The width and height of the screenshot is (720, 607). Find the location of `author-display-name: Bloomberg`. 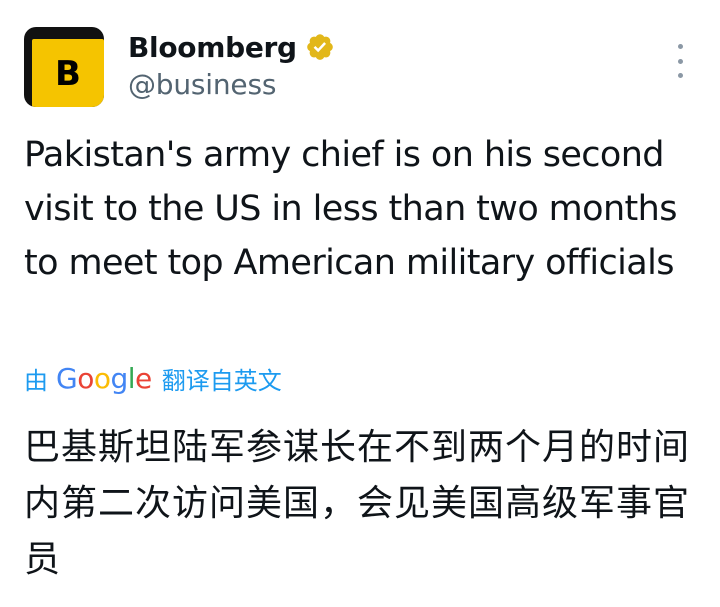

author-display-name: Bloomberg is located at coordinates (212, 47).